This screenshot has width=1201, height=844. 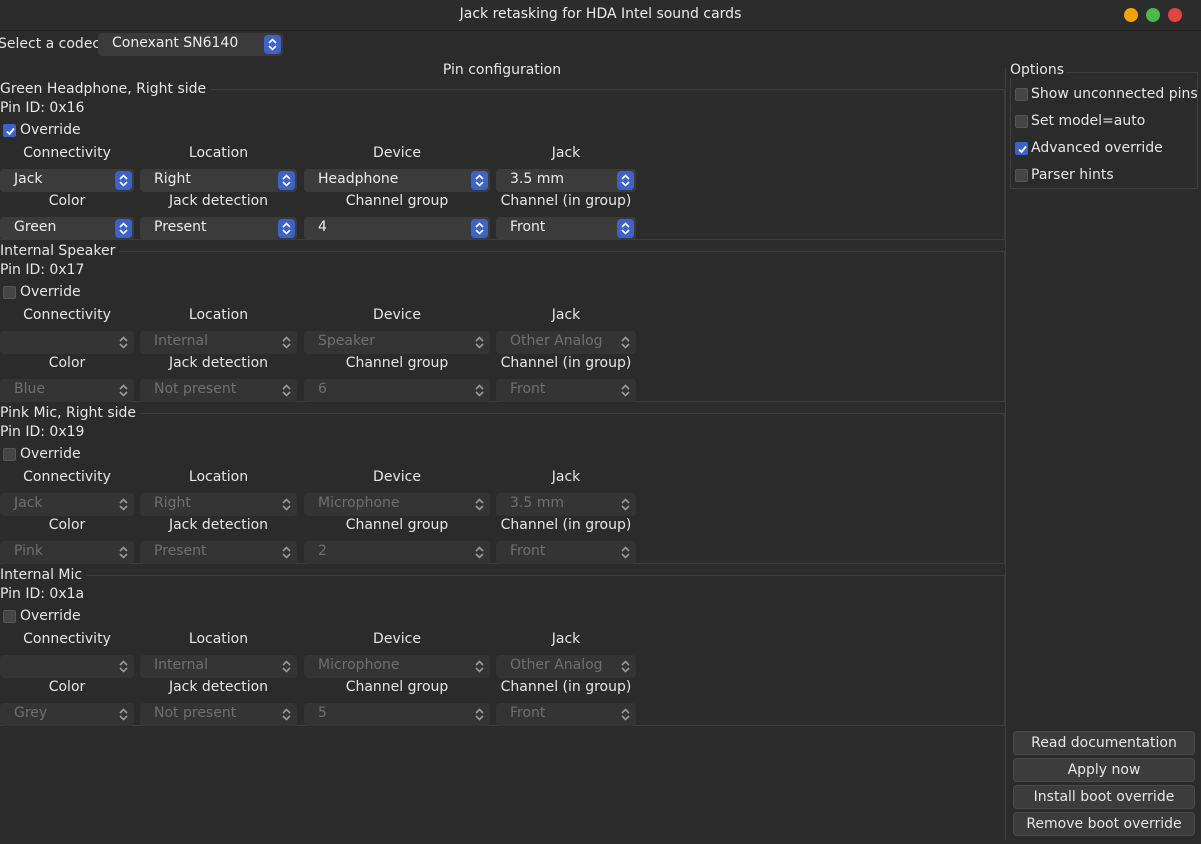 I want to click on parser-hints-checkbox, so click(x=1021, y=175).